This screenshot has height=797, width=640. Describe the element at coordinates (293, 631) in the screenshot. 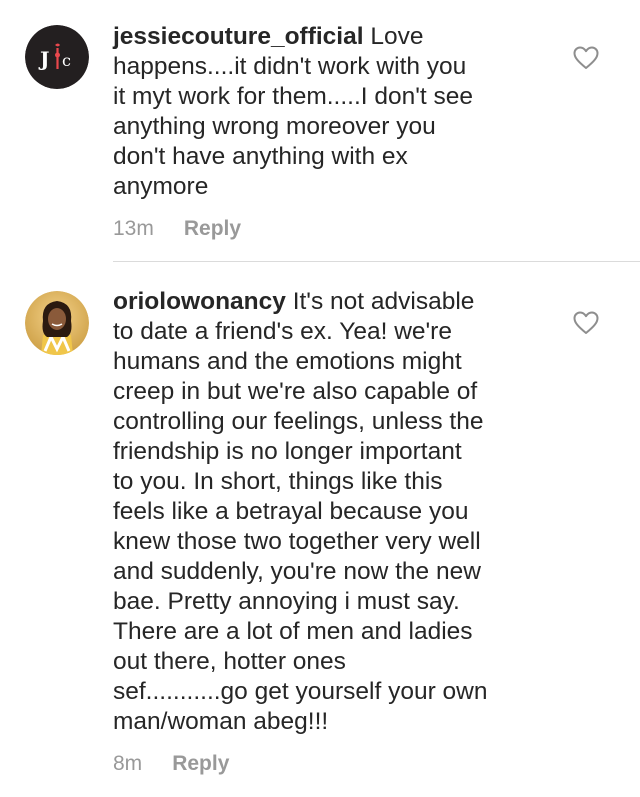

I see `comment-line: There are a lot of men and ladies` at that location.